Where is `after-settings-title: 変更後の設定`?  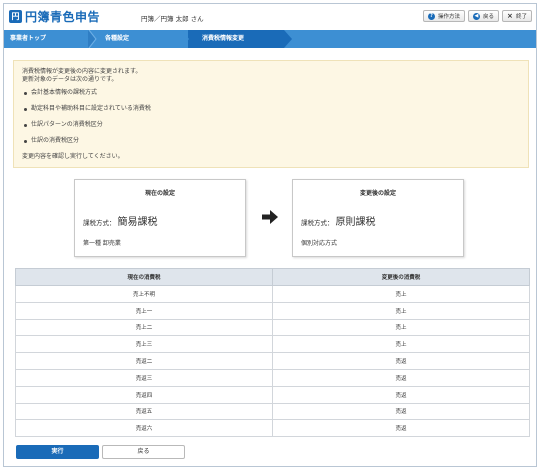 after-settings-title: 変更後の設定 is located at coordinates (377, 193).